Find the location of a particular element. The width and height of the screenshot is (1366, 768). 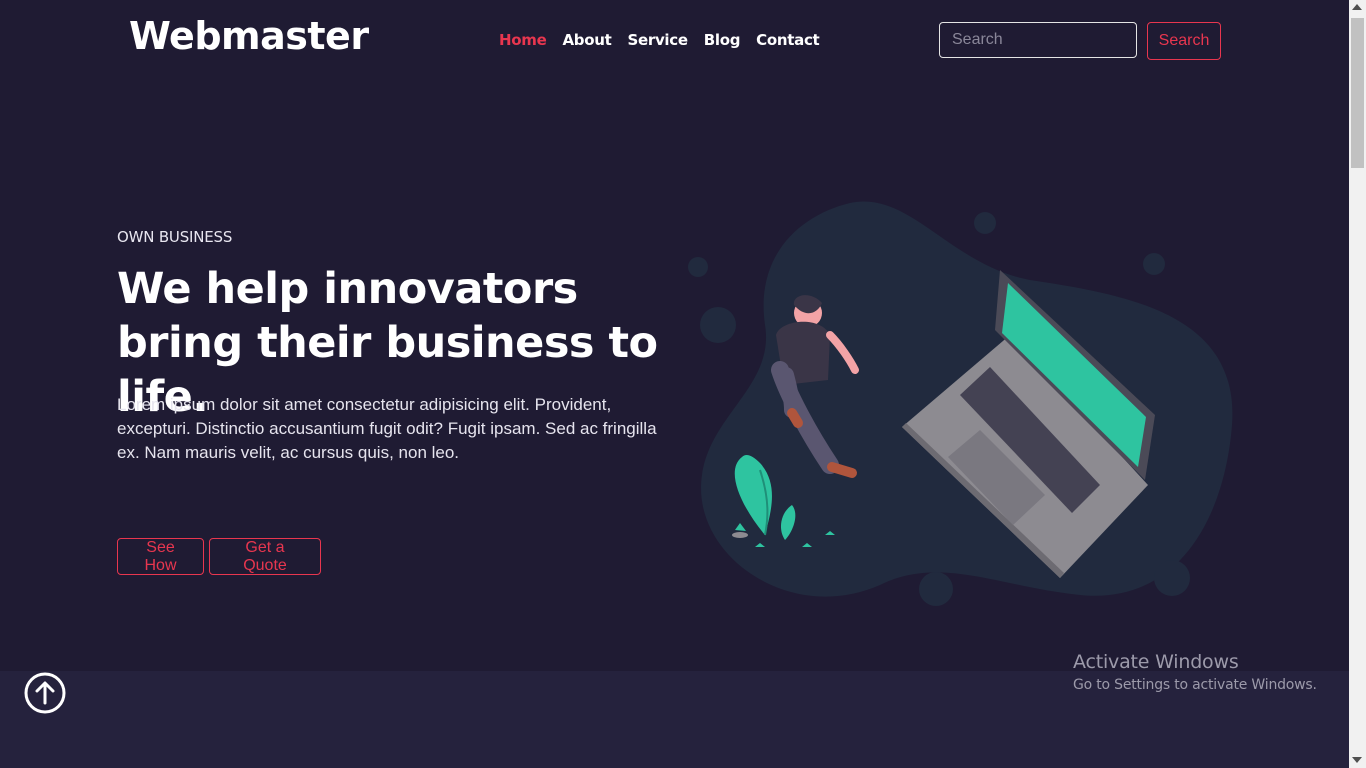

hero-eyebrow: OWN BUSINESS is located at coordinates (175, 237).